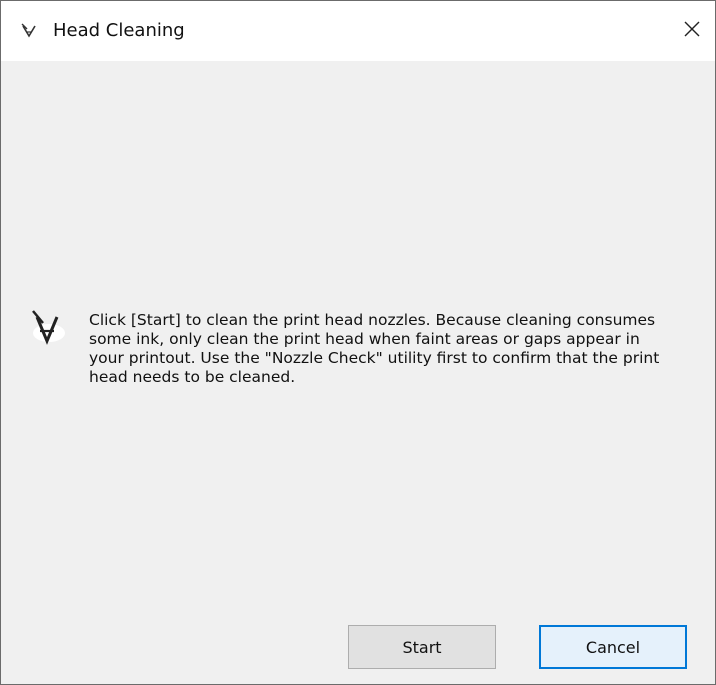  What do you see at coordinates (119, 30) in the screenshot?
I see `window-title: Head Cleaning` at bounding box center [119, 30].